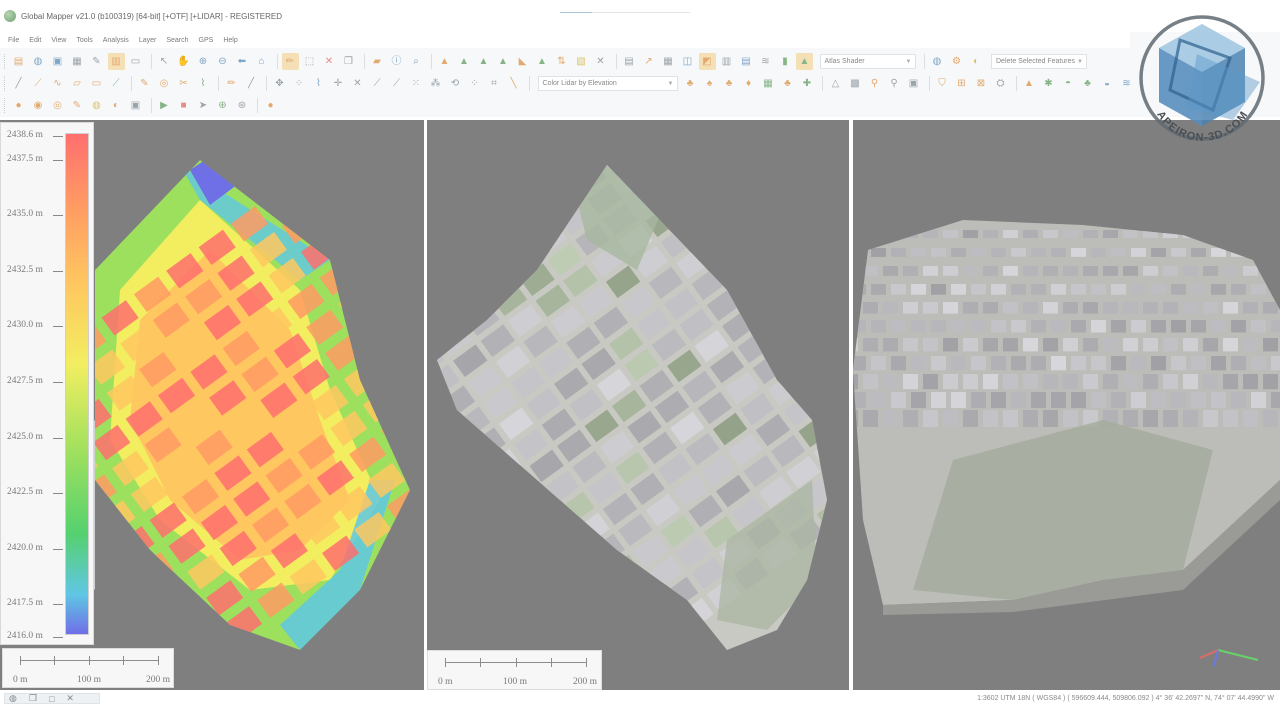 The width and height of the screenshot is (1280, 720). I want to click on measure-ruler-icon: ▰, so click(377, 61).